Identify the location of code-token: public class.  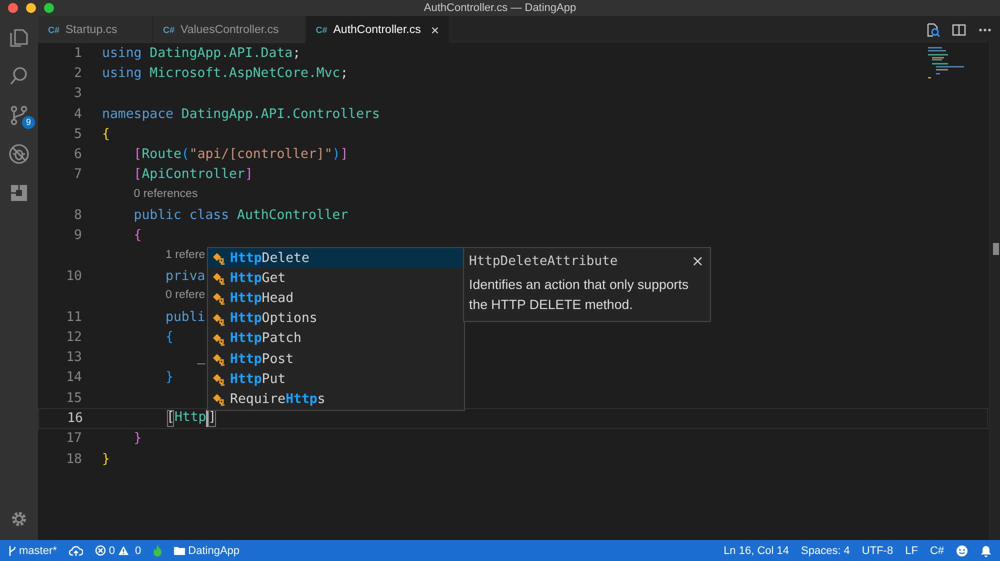
(182, 216).